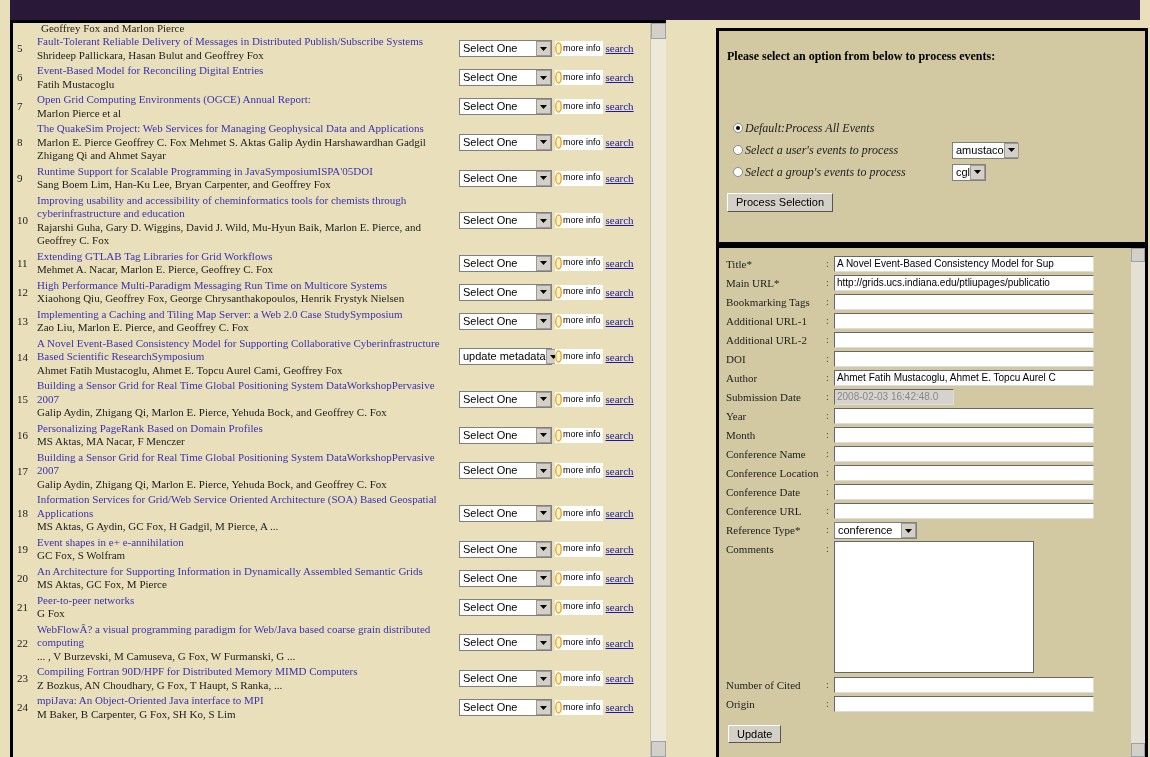  I want to click on title-link: Extending GTLAB Tag Libraries for Grid Workflows, so click(155, 256).